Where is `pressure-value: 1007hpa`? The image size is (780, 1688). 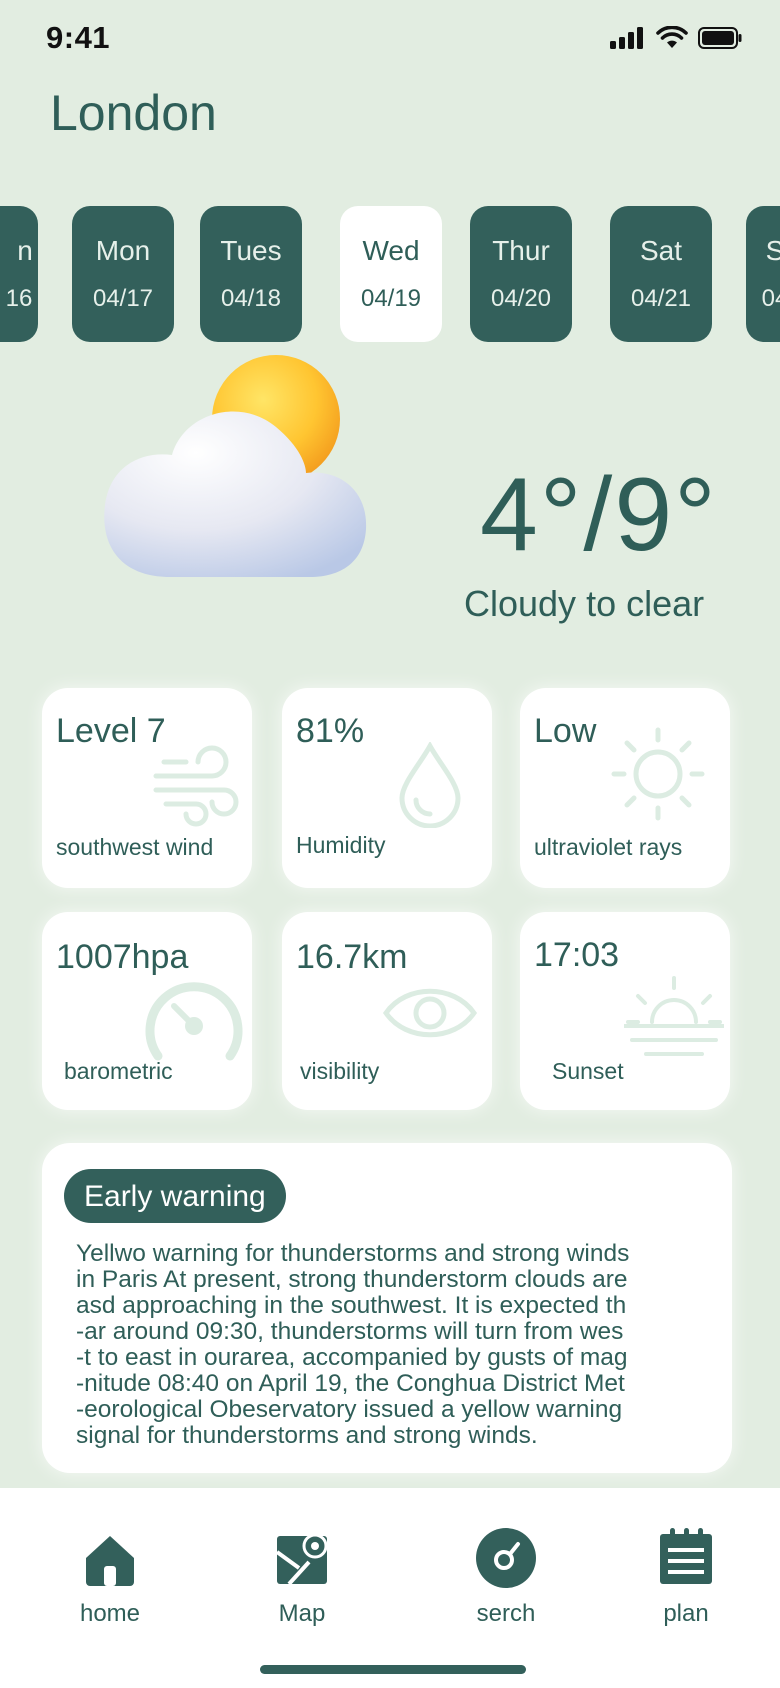
pressure-value: 1007hpa is located at coordinates (122, 957).